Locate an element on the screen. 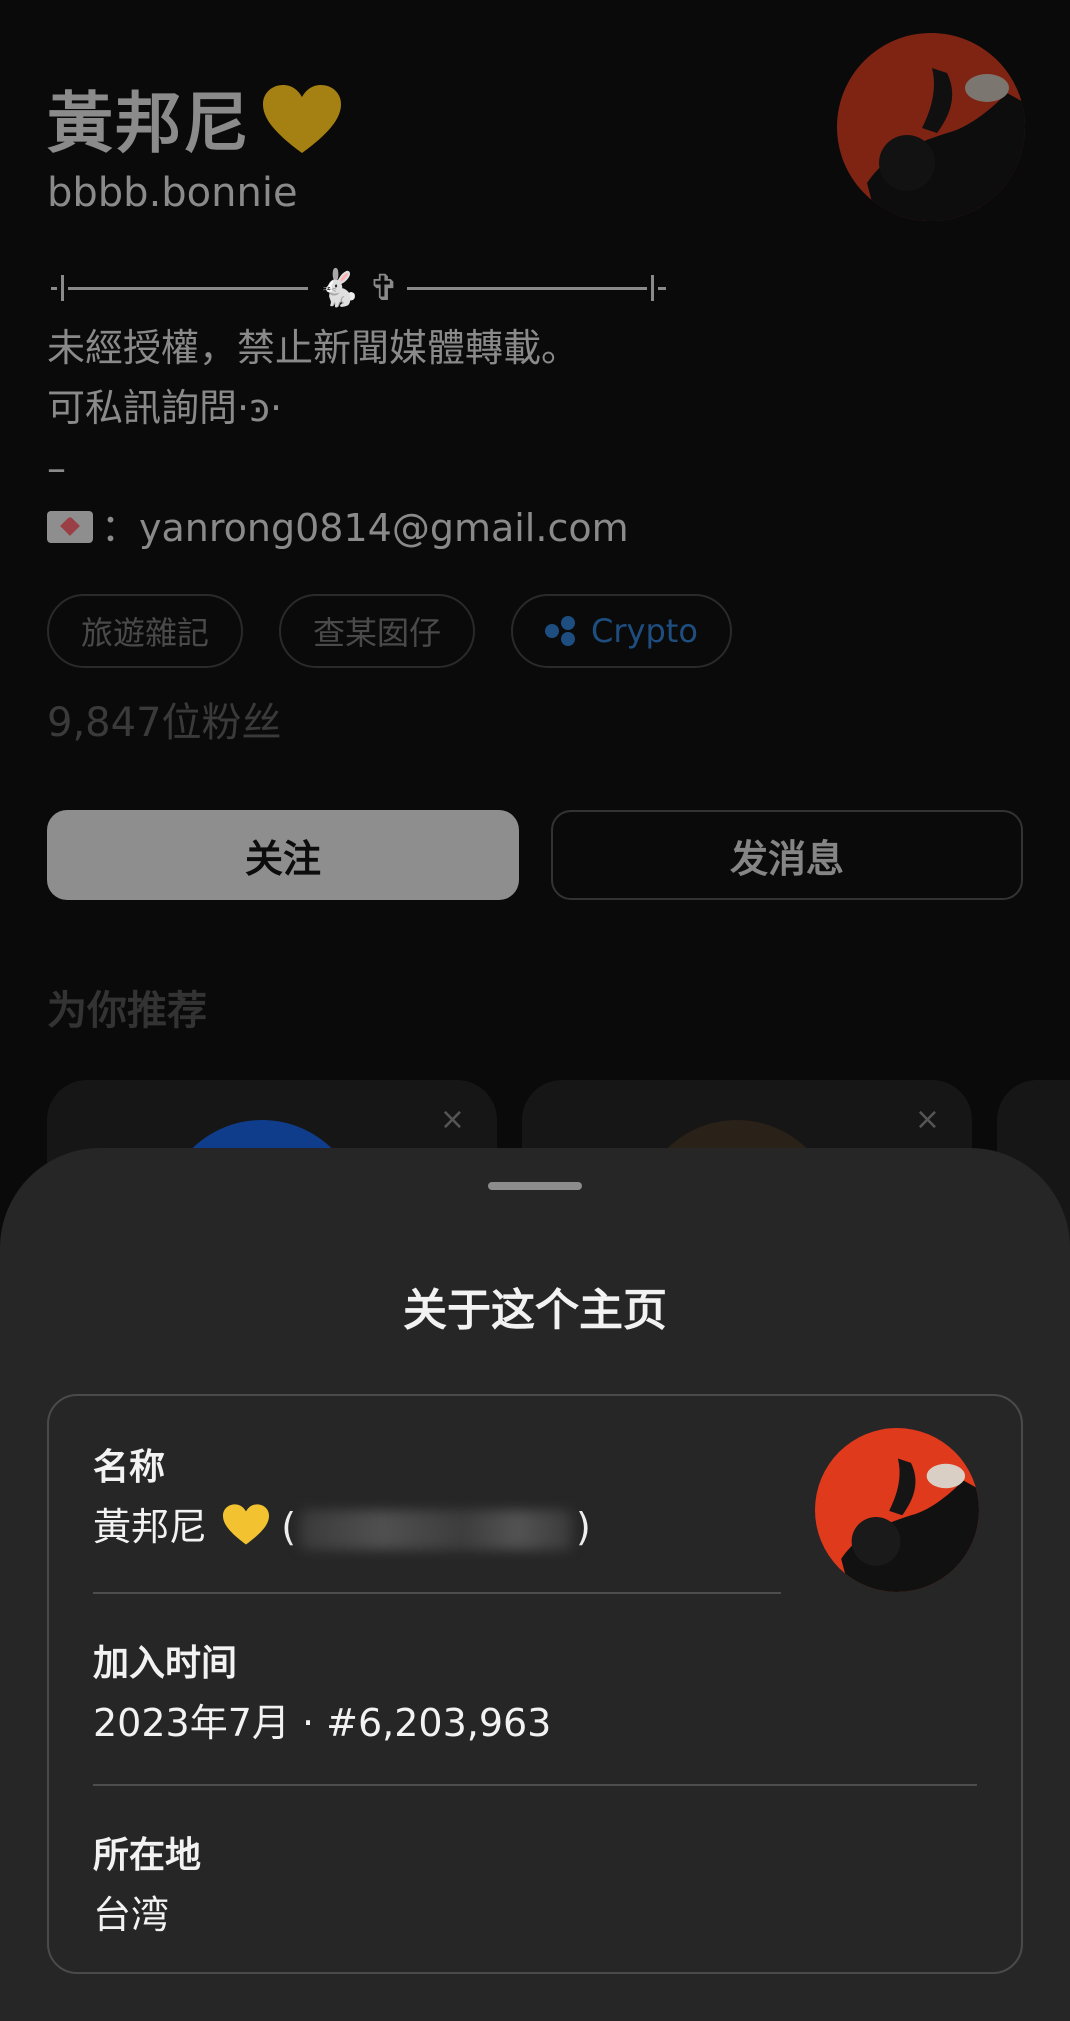 The image size is (1070, 2021). email-link: yanrong0814@gmail.com is located at coordinates (384, 528).